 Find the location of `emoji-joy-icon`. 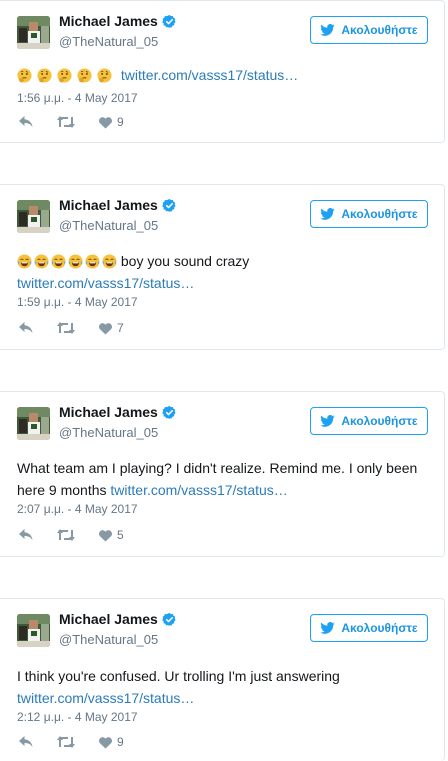

emoji-joy-icon is located at coordinates (69, 261).